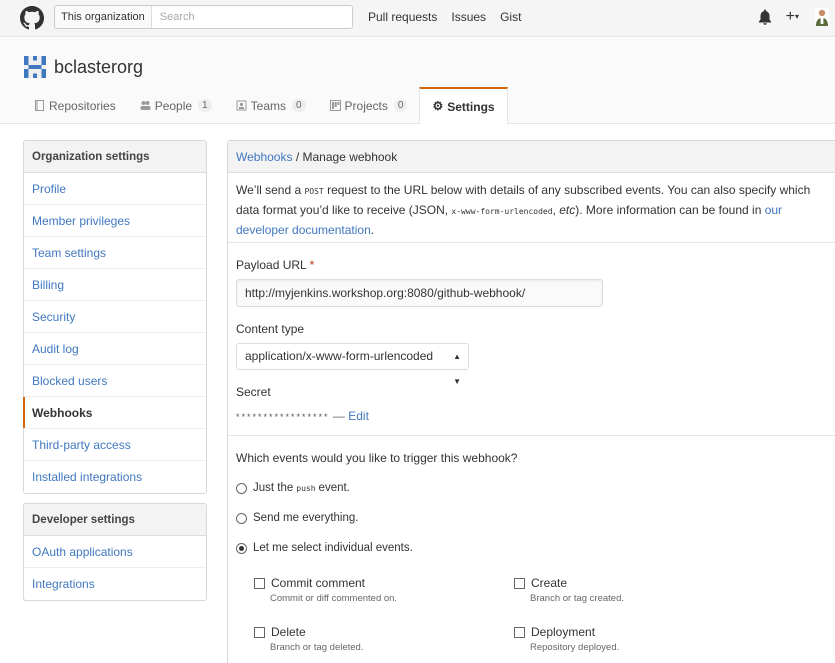  Describe the element at coordinates (670, 210) in the screenshot. I see `intro-text: ). More information can be found in` at that location.